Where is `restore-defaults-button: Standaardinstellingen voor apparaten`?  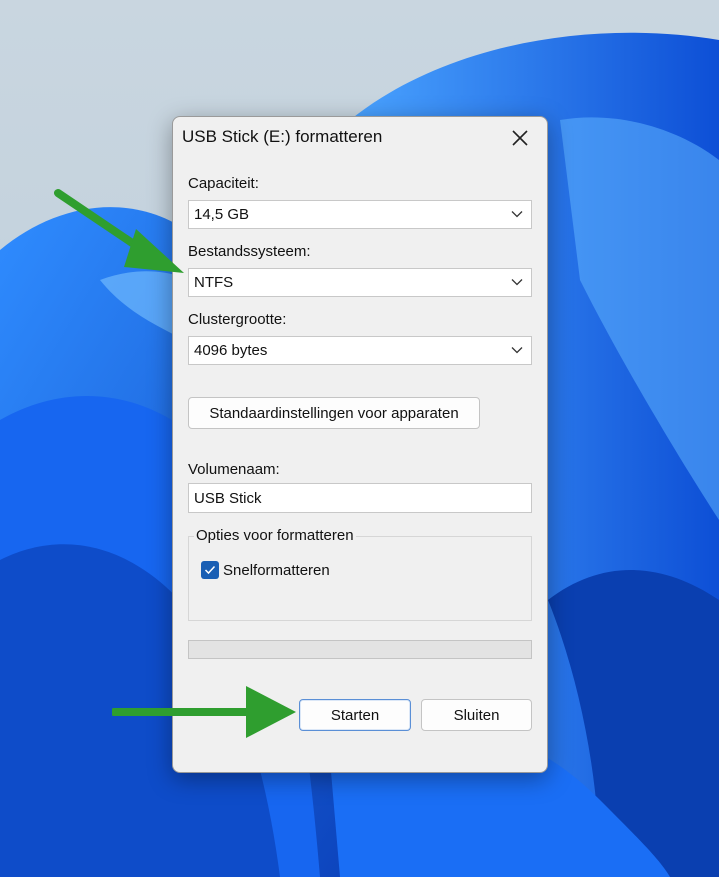
restore-defaults-button: Standaardinstellingen voor apparaten is located at coordinates (334, 413).